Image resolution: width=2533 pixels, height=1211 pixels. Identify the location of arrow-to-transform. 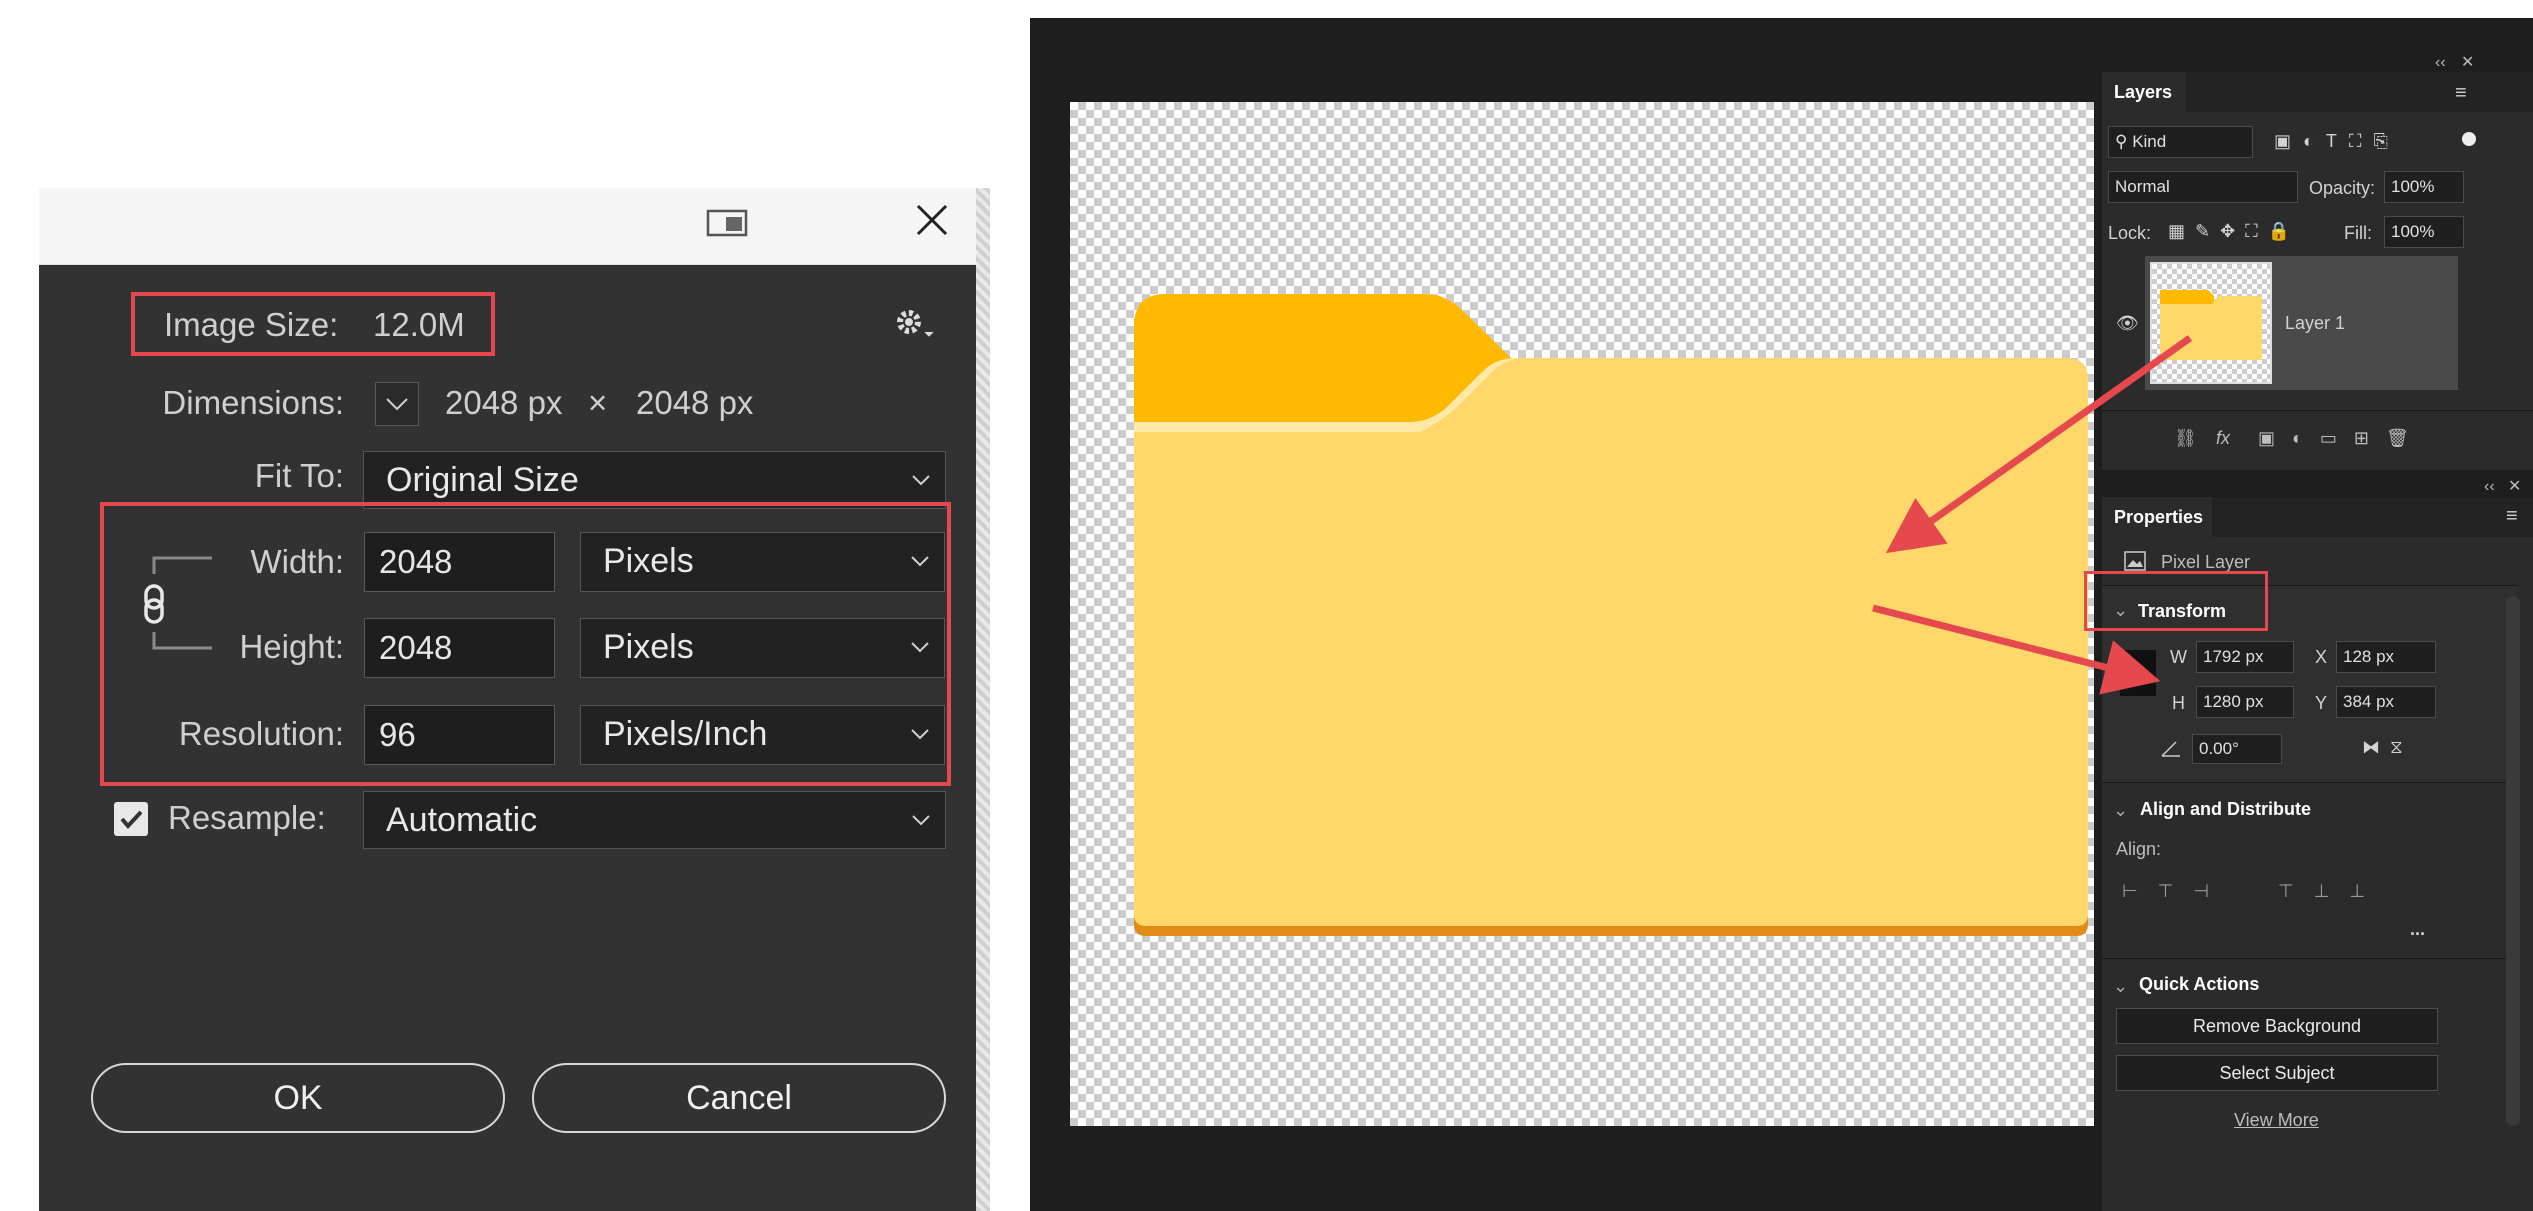
(2016, 649).